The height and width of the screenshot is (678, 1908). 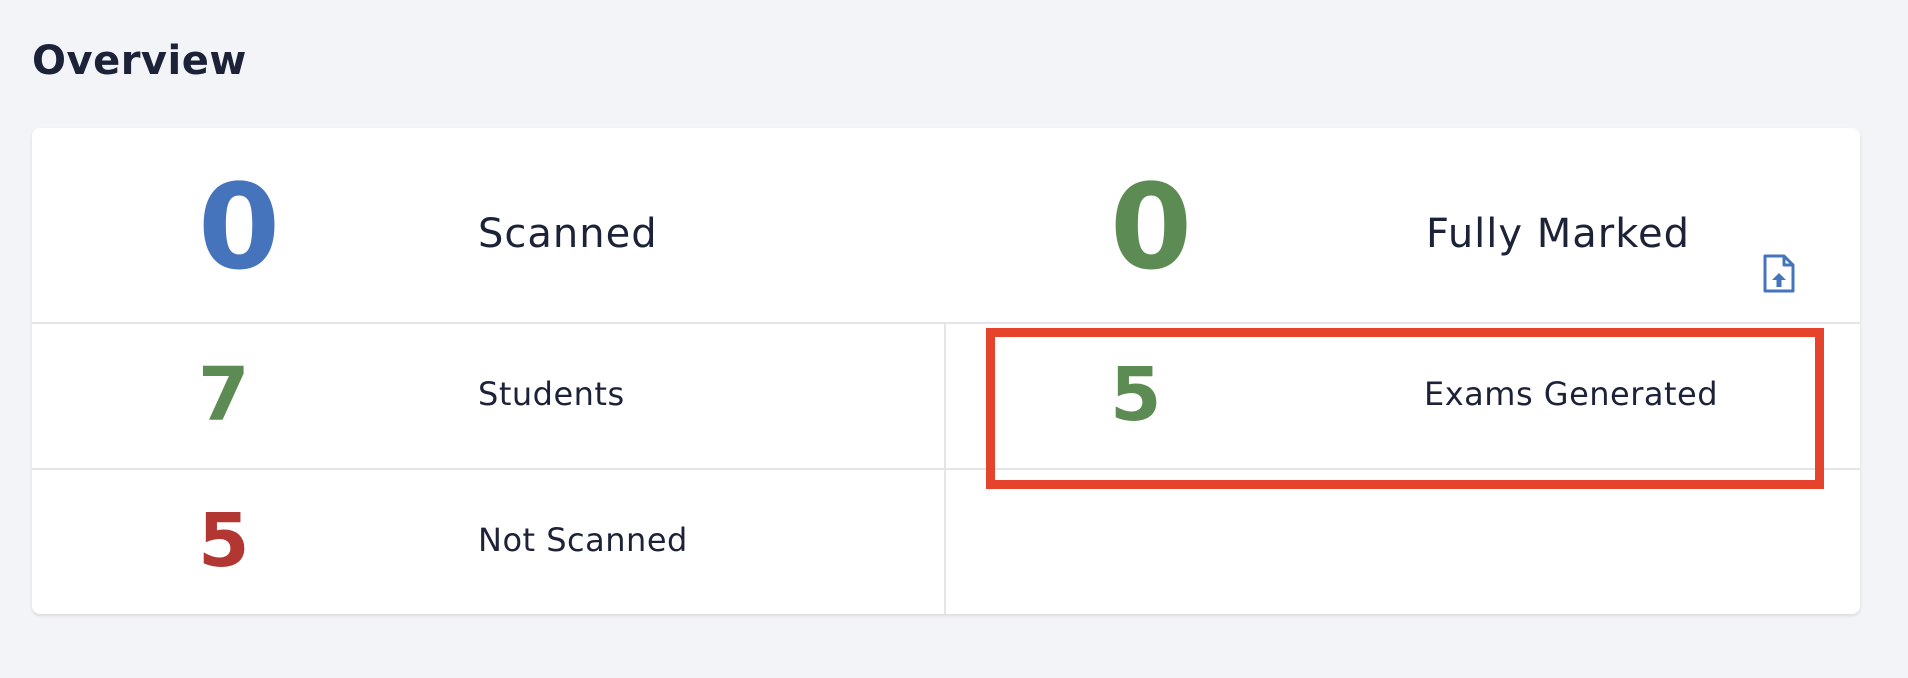 What do you see at coordinates (1403, 225) in the screenshot?
I see `stat-fully-marked: 0 Fully Marked` at bounding box center [1403, 225].